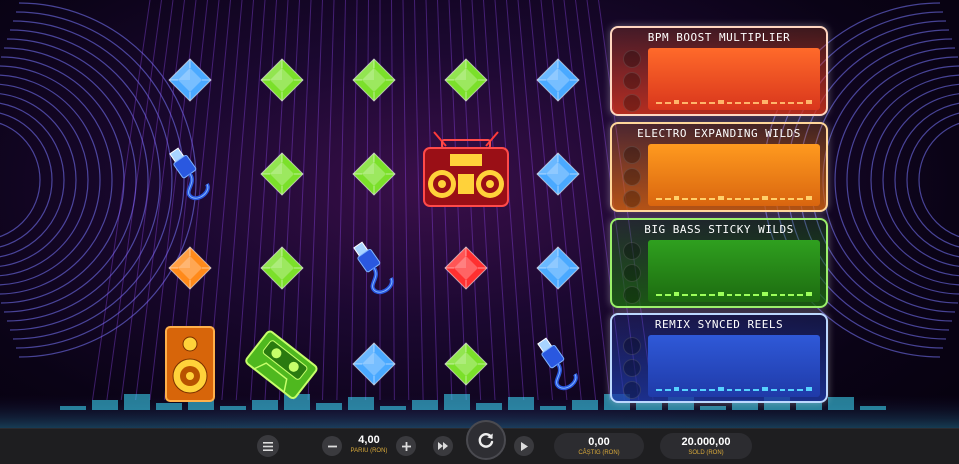  What do you see at coordinates (369, 440) in the screenshot?
I see `bet-value: 4,00` at bounding box center [369, 440].